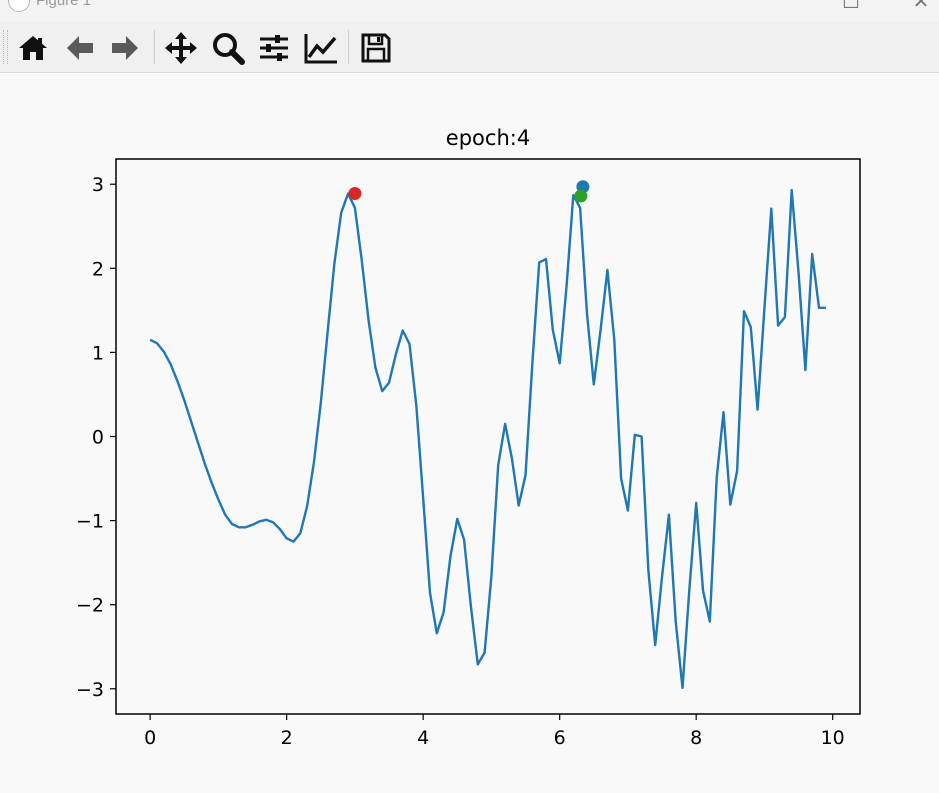  What do you see at coordinates (696, 738) in the screenshot?
I see `x-tick-label: 8` at bounding box center [696, 738].